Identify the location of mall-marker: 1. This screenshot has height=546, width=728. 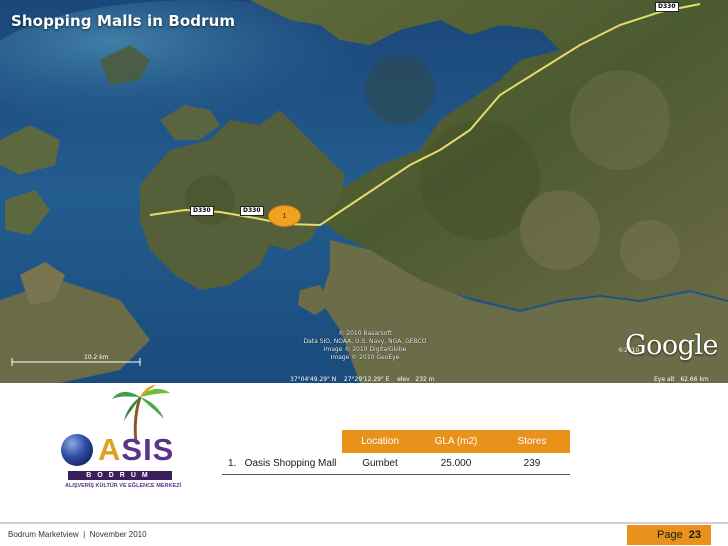
(284, 216).